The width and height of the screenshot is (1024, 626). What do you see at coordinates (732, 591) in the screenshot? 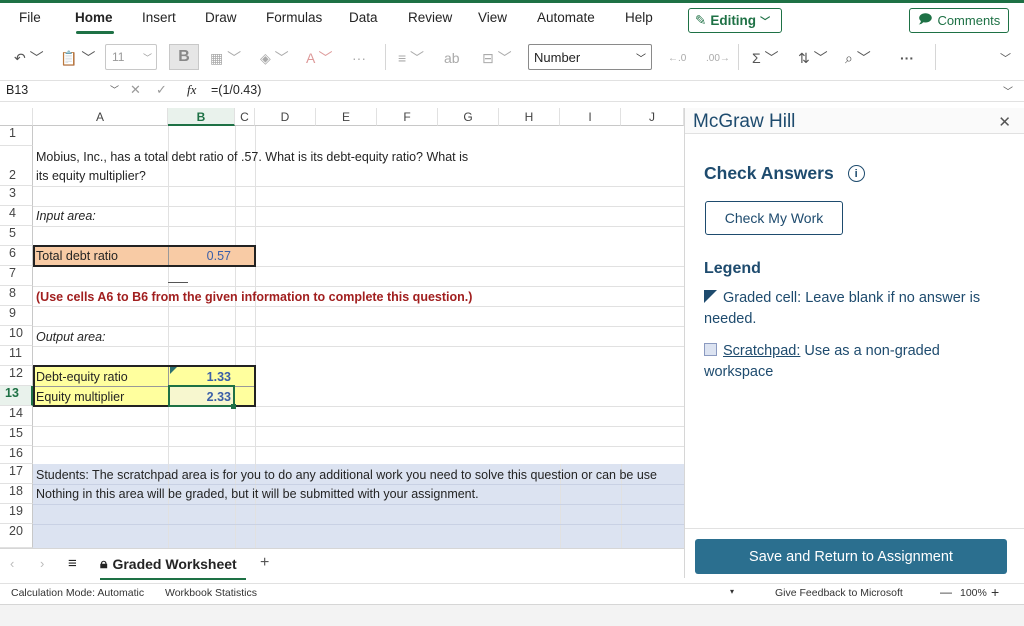
I see `chevron-down-icon: ▾` at bounding box center [732, 591].